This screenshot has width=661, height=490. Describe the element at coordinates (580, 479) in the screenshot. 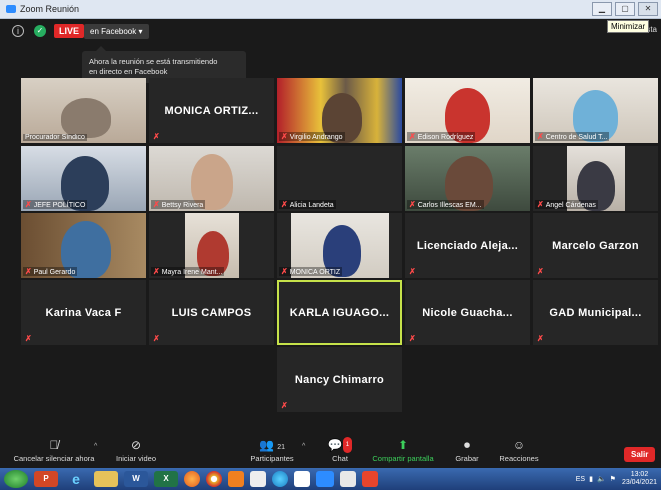

I see `language-indicator: ES` at that location.